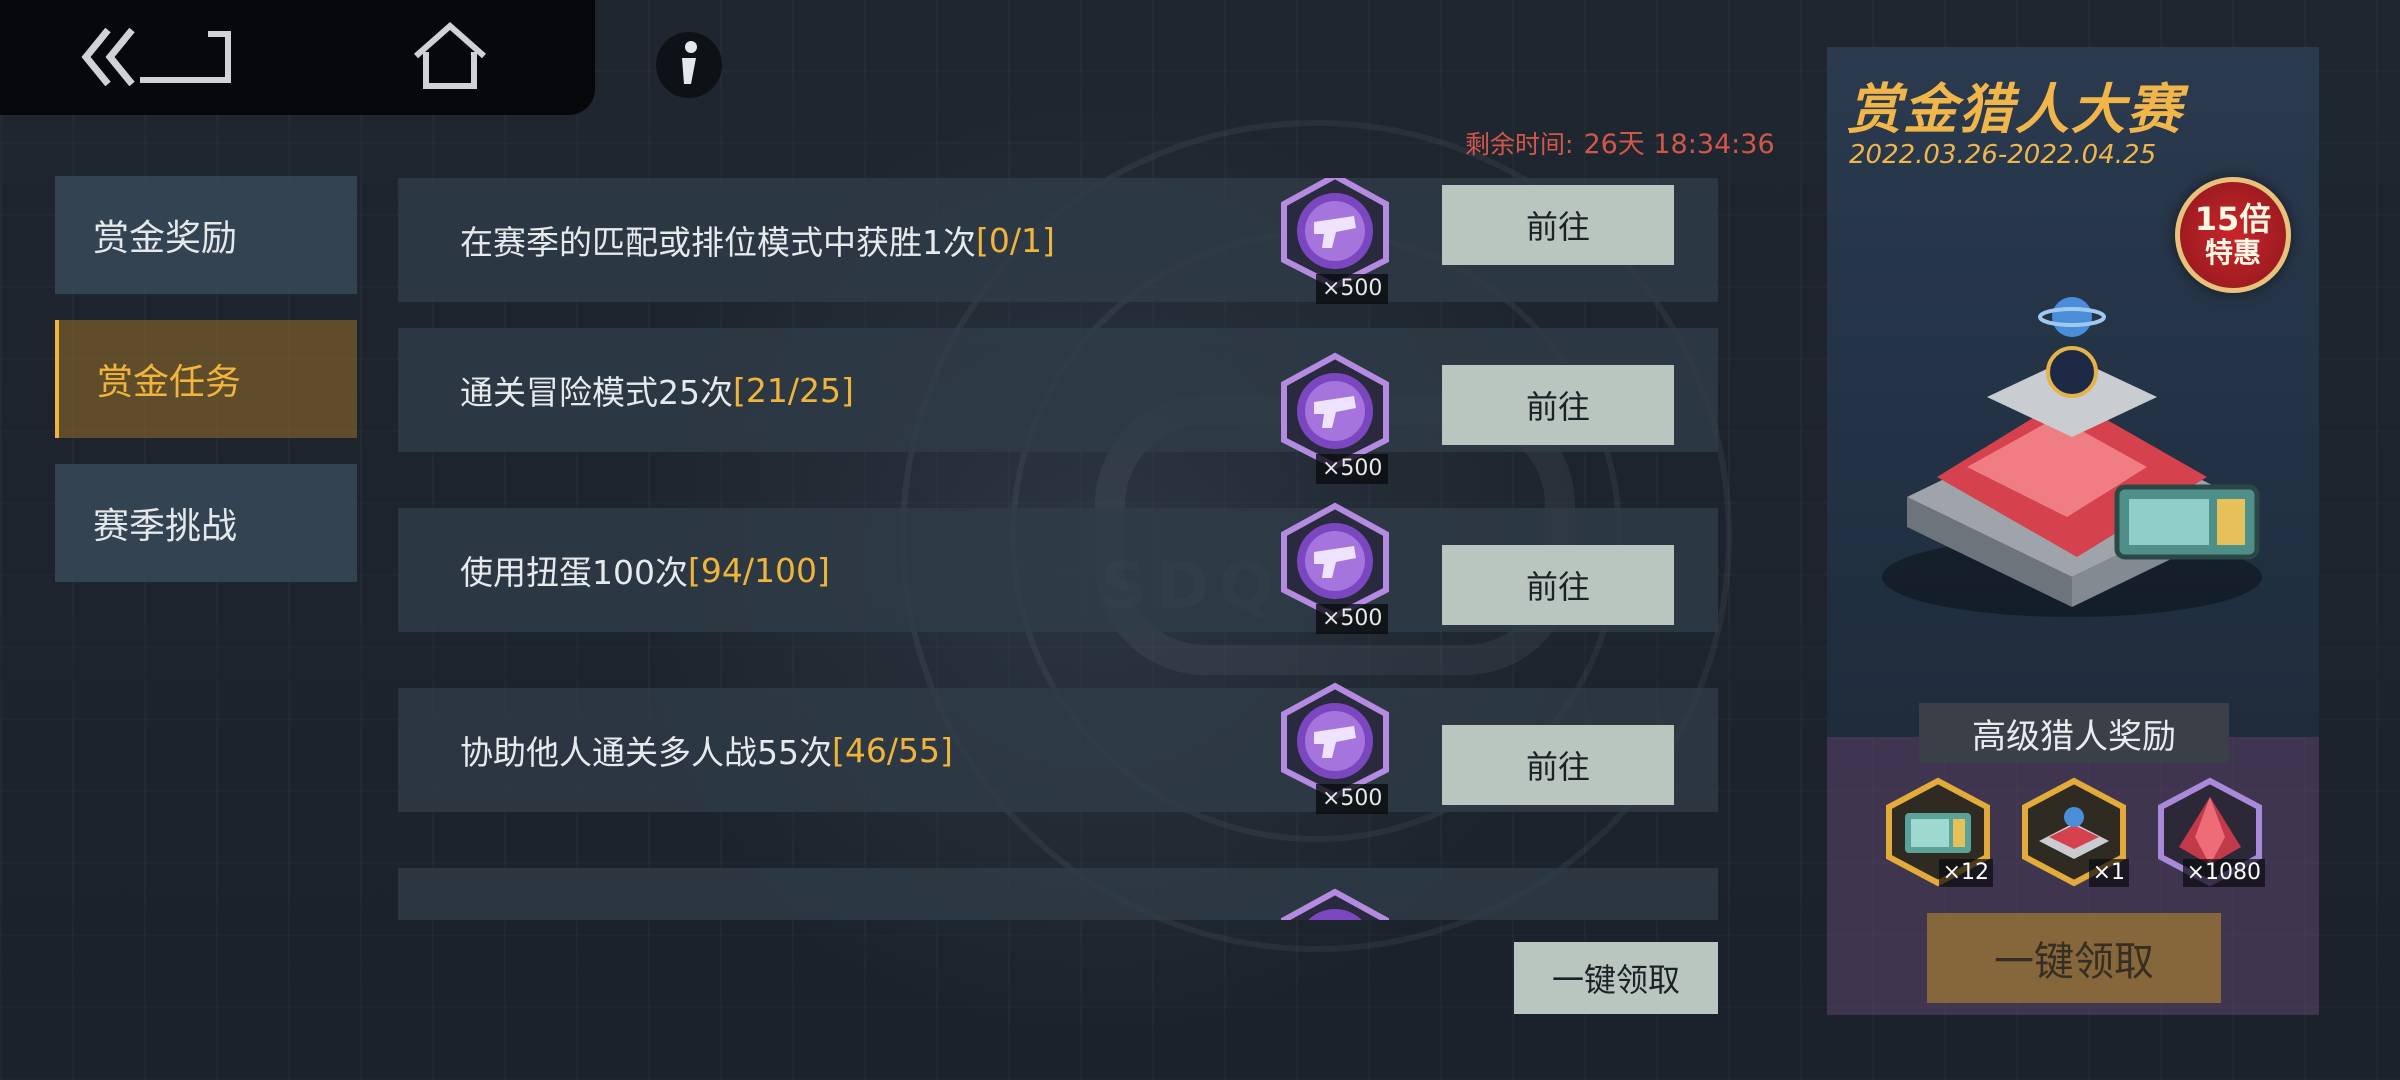 This screenshot has height=1080, width=2400. I want to click on sidebar-item-bounty-tasks: 赏金任务, so click(206, 379).